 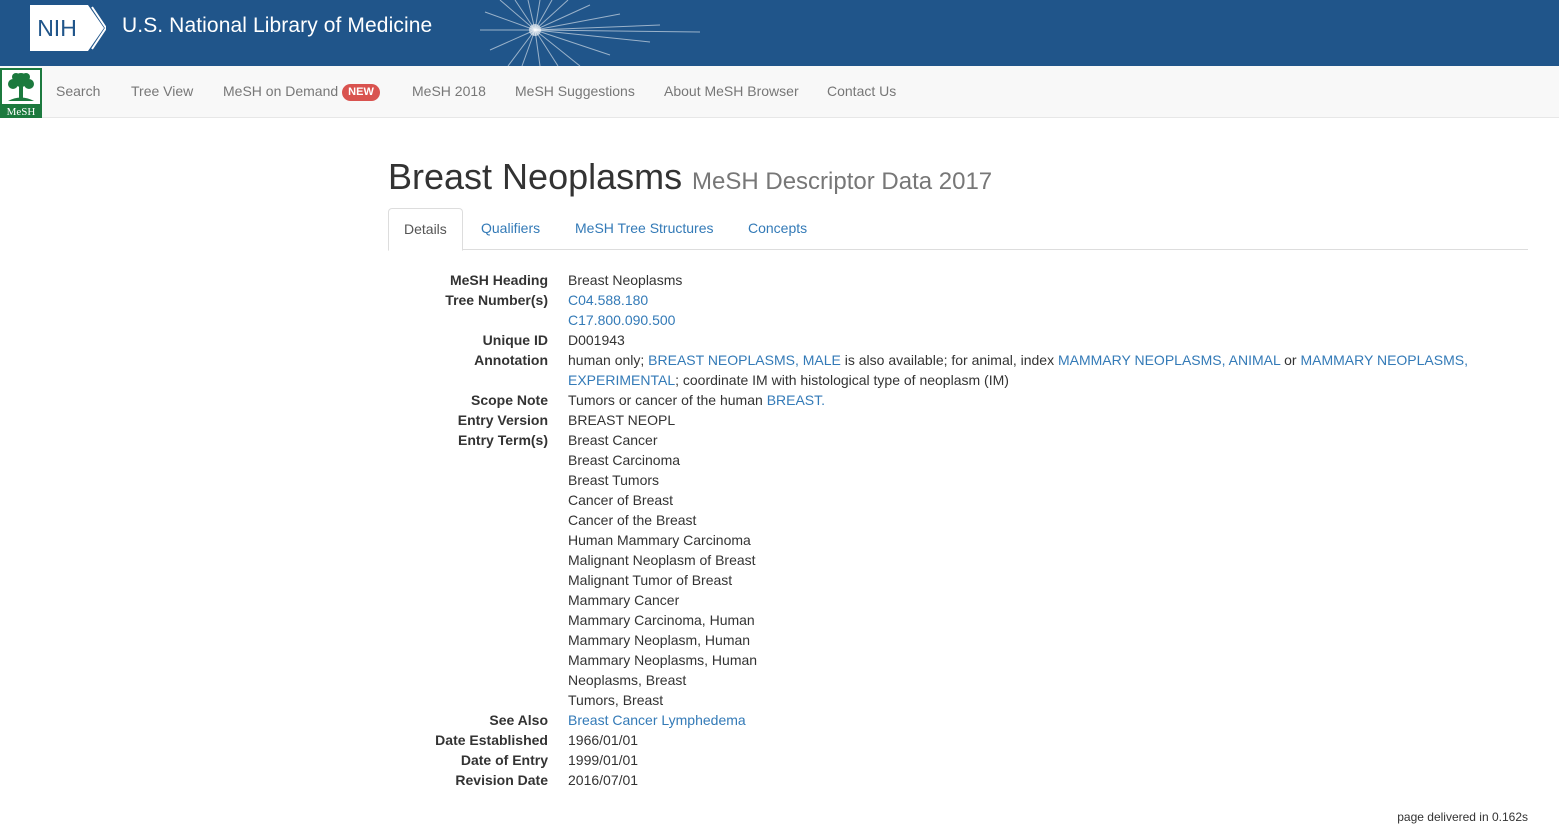 I want to click on mesh-logo: MeSH, so click(x=21, y=93).